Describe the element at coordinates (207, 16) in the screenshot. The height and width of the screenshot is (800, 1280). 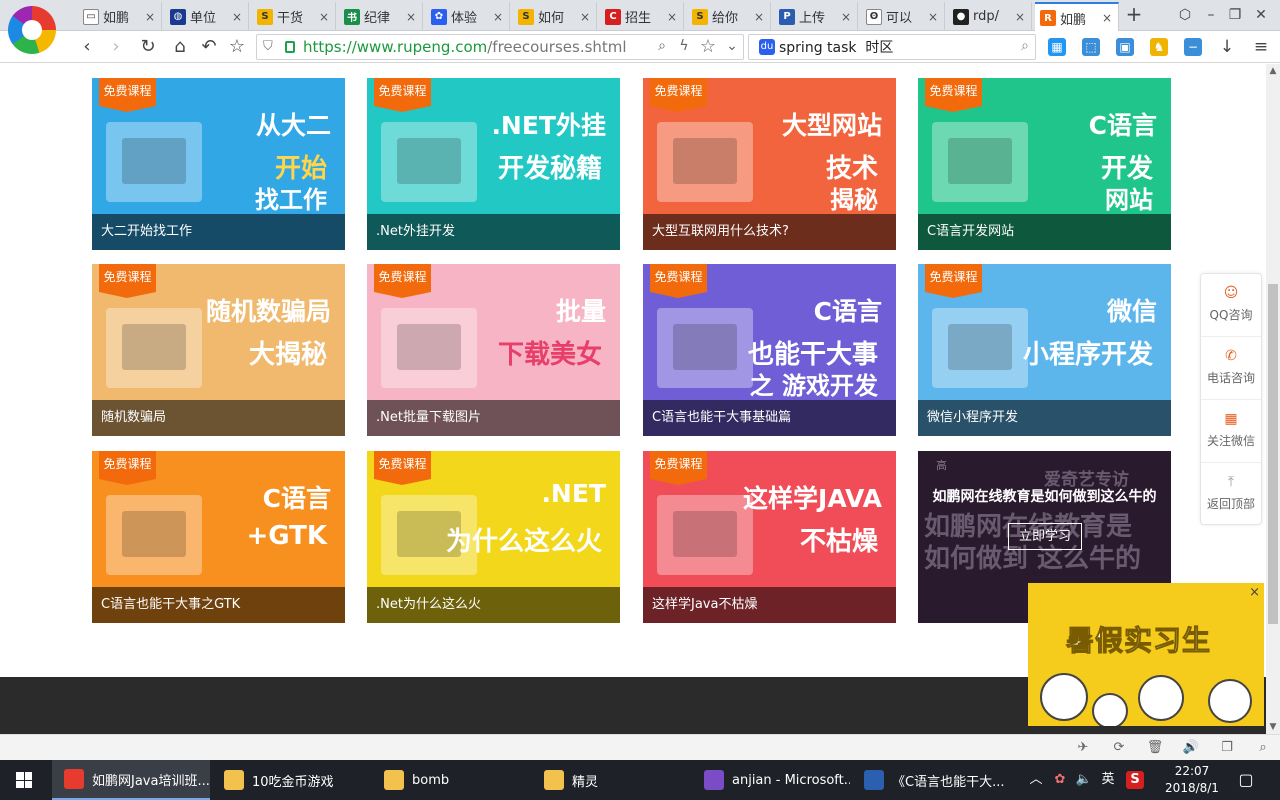
I see `tab-1: ◍ 单位 ×` at that location.